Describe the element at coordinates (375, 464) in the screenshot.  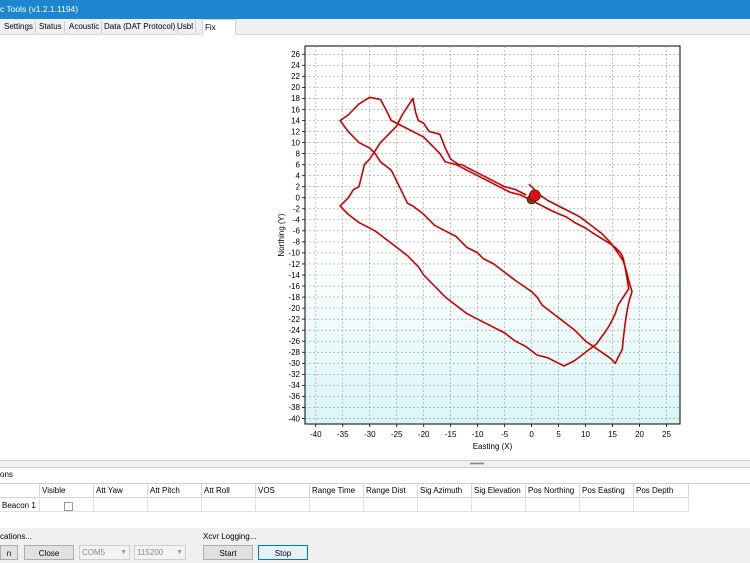
I see `panel-splitter` at that location.